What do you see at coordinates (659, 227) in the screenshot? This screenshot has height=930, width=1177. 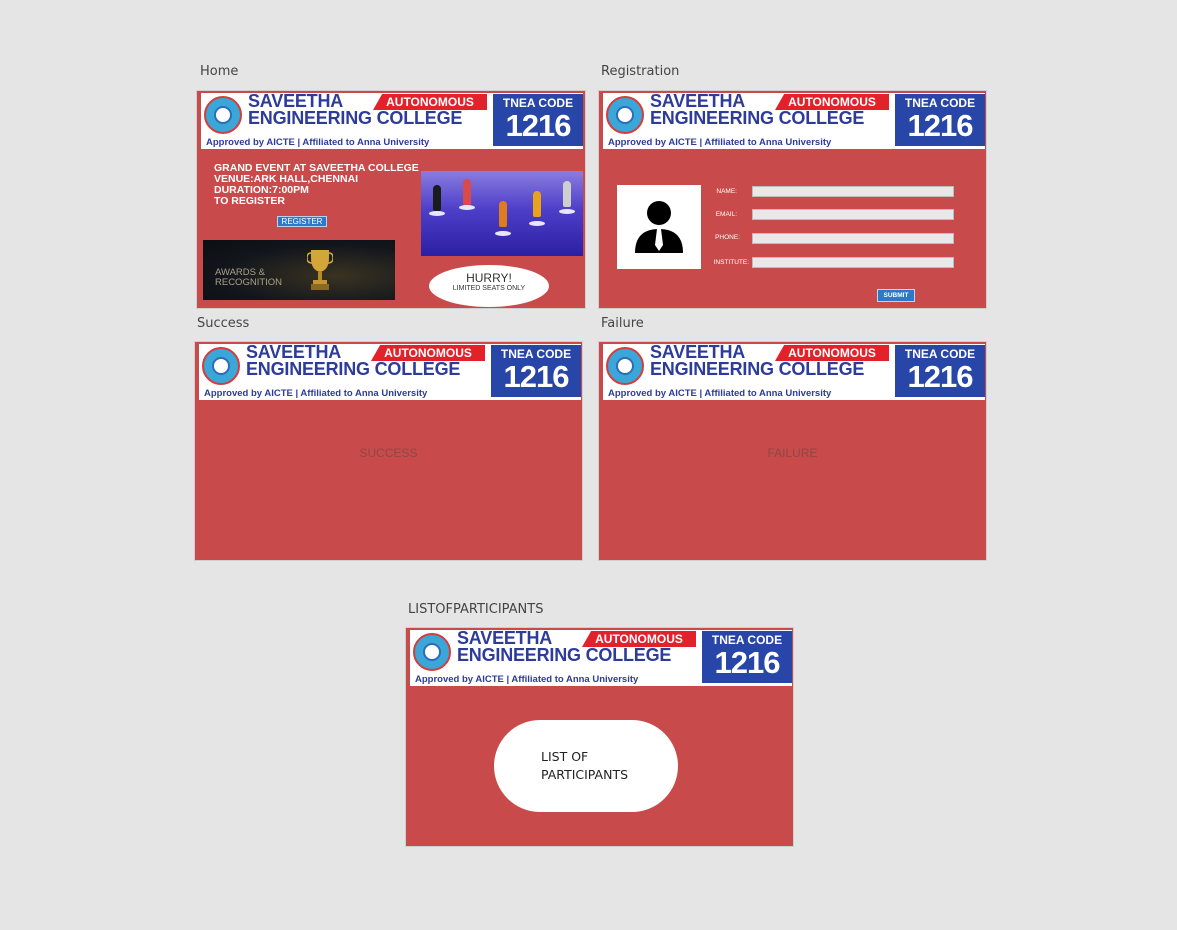 I see `user-silhouette-icon` at bounding box center [659, 227].